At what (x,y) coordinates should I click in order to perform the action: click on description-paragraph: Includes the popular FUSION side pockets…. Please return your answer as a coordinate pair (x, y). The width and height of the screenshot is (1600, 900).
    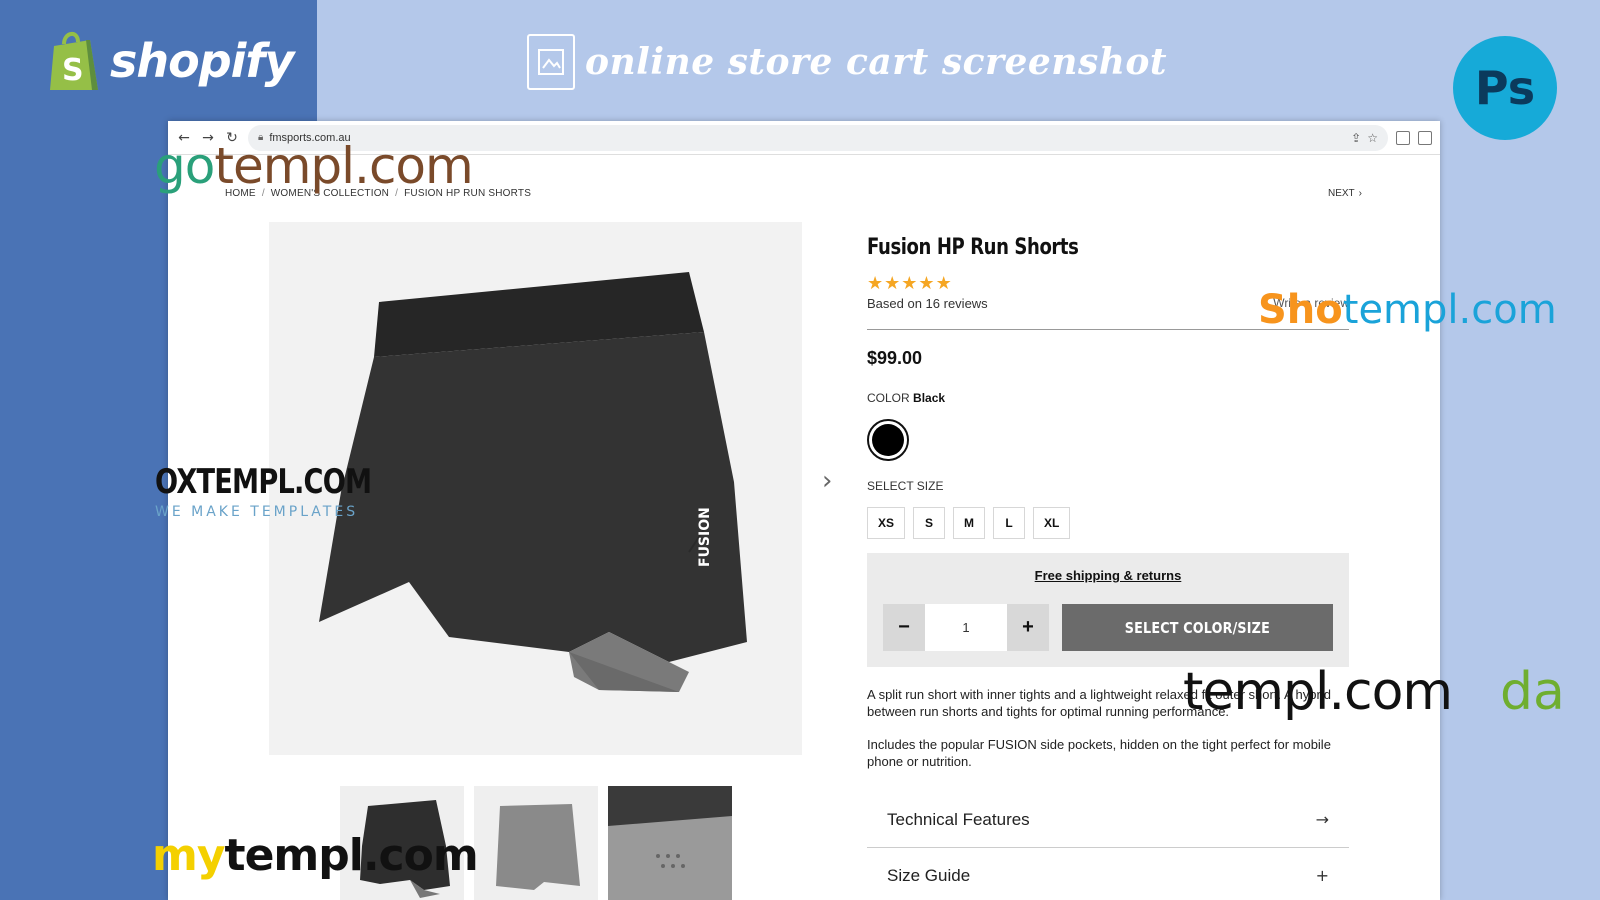
    Looking at the image, I should click on (1099, 753).